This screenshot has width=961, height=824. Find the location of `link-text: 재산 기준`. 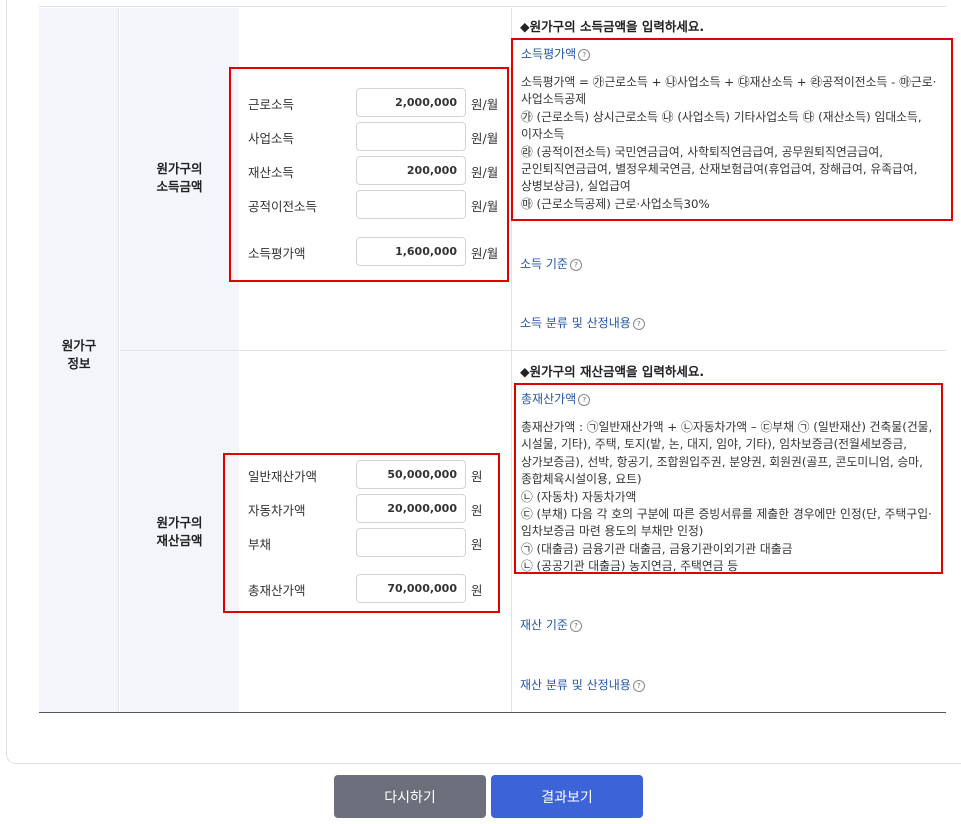

link-text: 재산 기준 is located at coordinates (544, 625).